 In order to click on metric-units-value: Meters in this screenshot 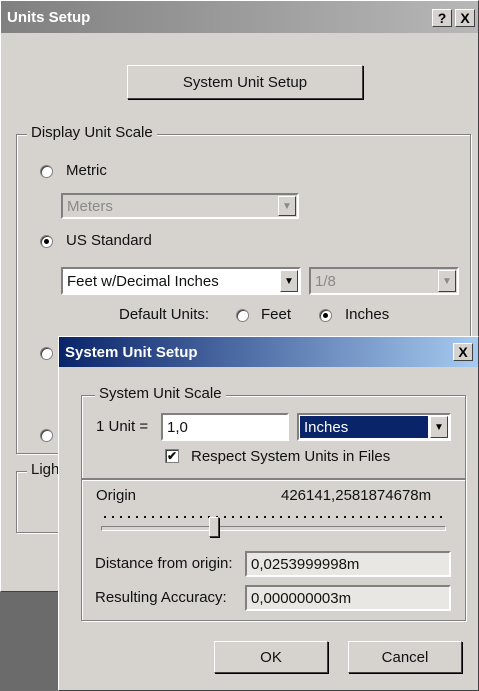, I will do `click(90, 206)`.